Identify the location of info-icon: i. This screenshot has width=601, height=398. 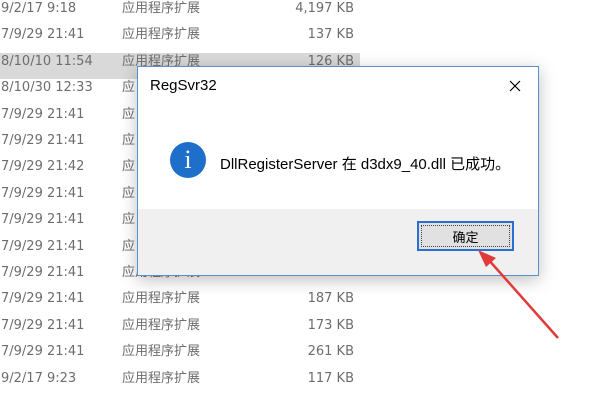
(188, 160).